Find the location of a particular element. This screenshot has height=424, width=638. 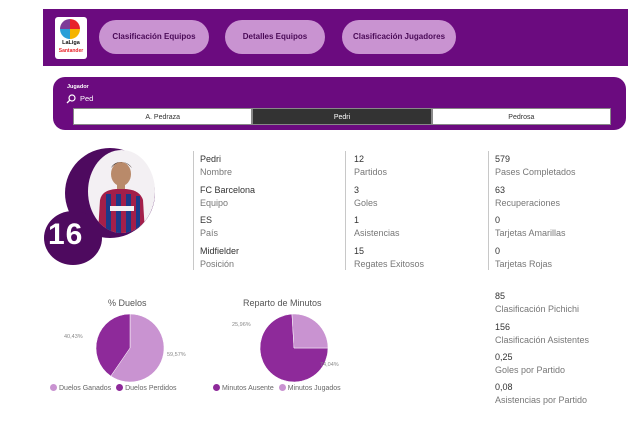

player-photo is located at coordinates (121, 191).